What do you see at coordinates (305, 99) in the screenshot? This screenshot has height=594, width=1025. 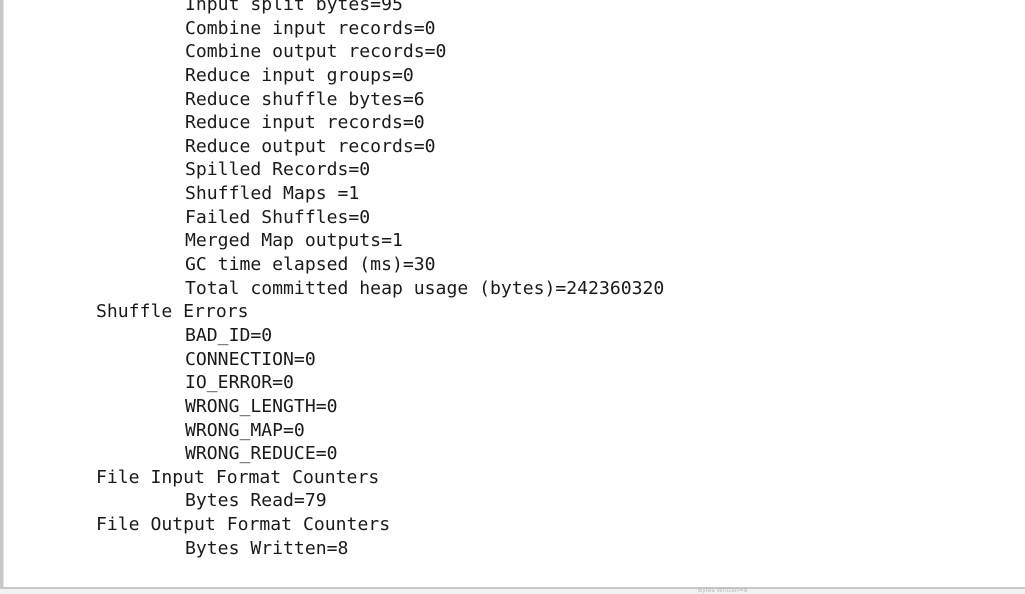 I see `terminal-line: Reduce shuffle bytes=6` at bounding box center [305, 99].